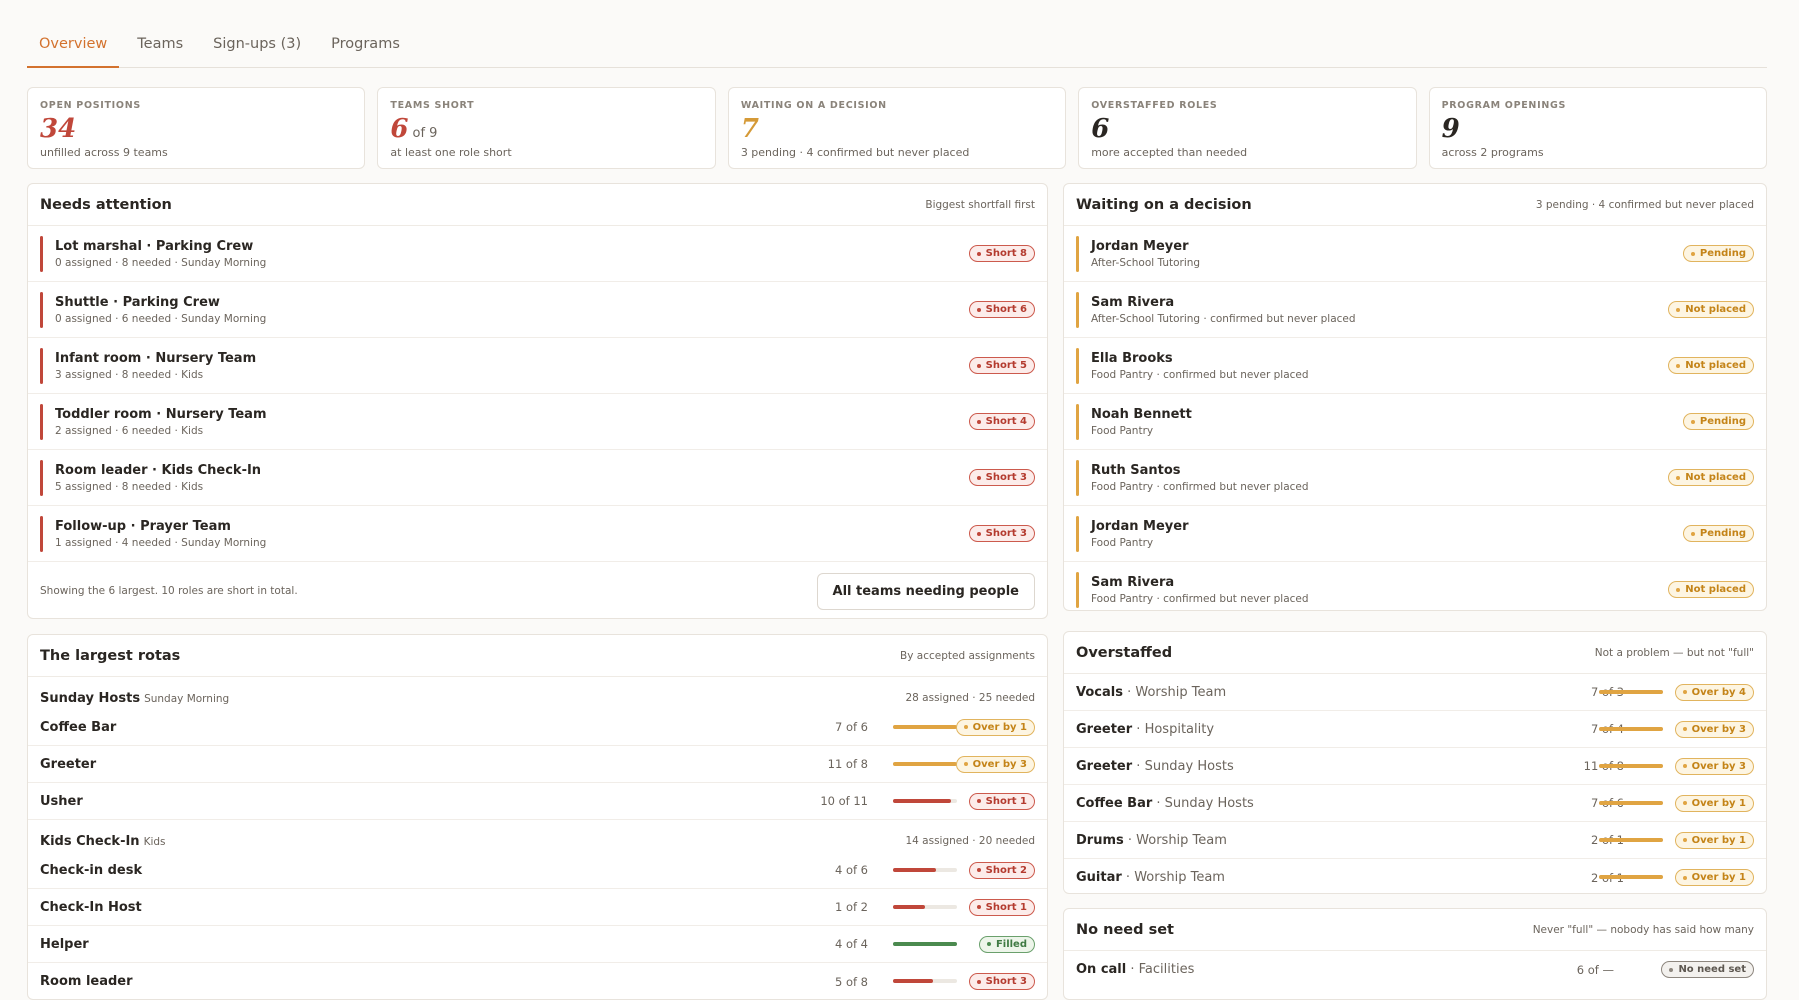  I want to click on waiting-row: Jordan Meyer After-School Tutoring Pending, so click(1415, 254).